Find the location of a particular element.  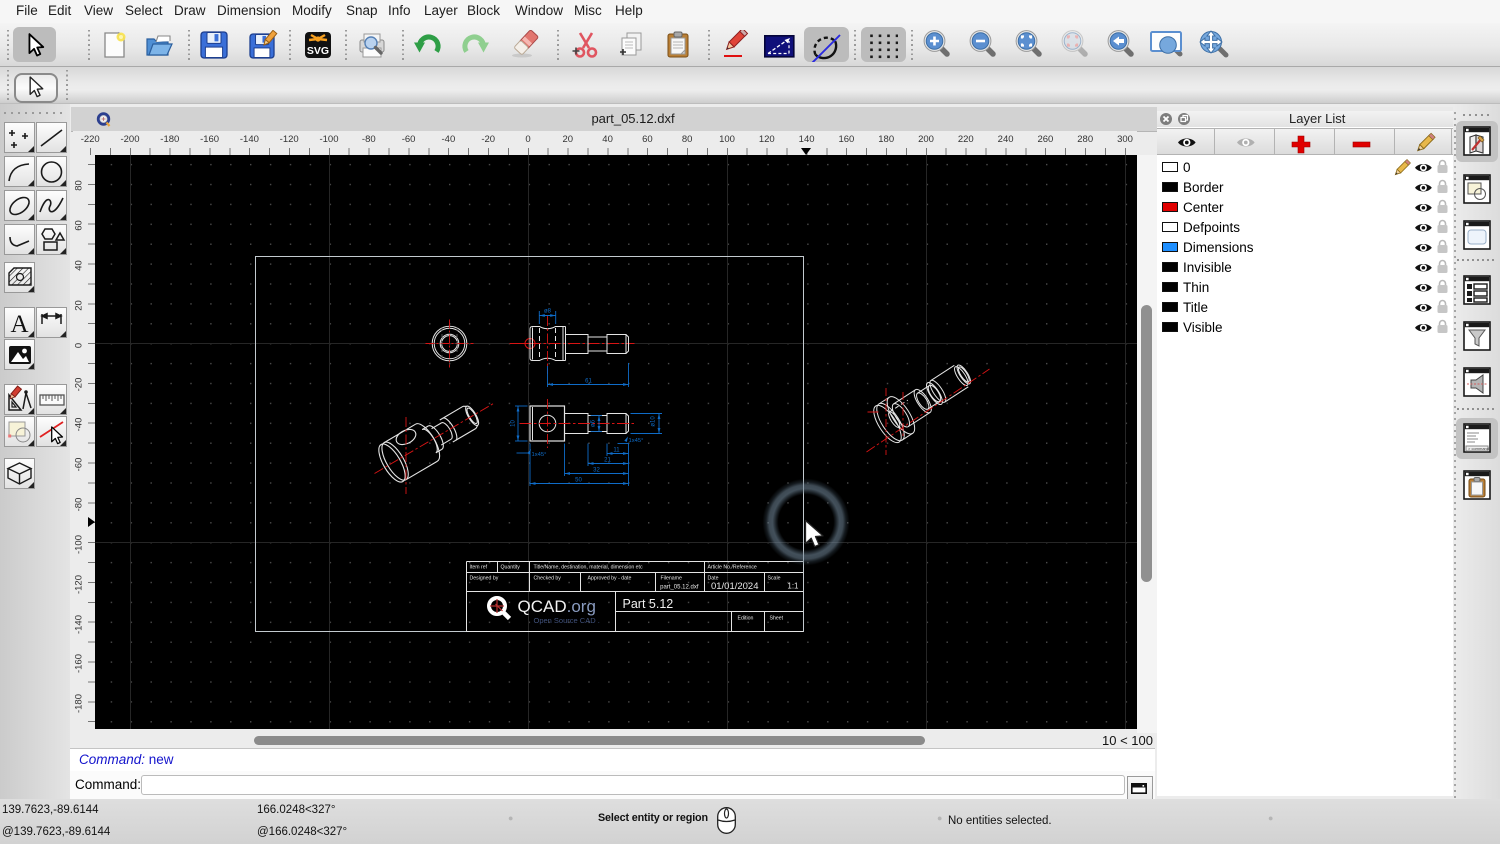

svg-text: ø10 is located at coordinates (654, 421).